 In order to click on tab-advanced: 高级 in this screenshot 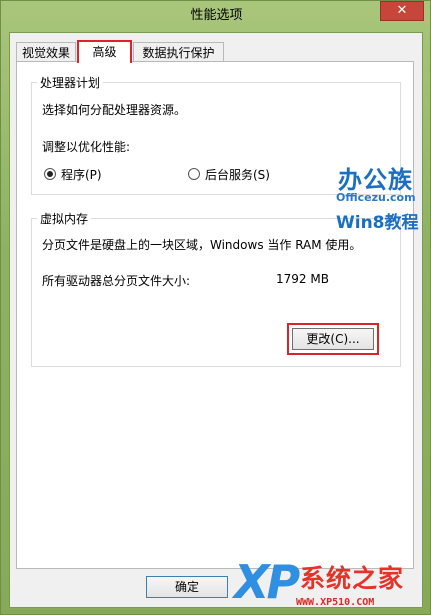, I will do `click(104, 51)`.